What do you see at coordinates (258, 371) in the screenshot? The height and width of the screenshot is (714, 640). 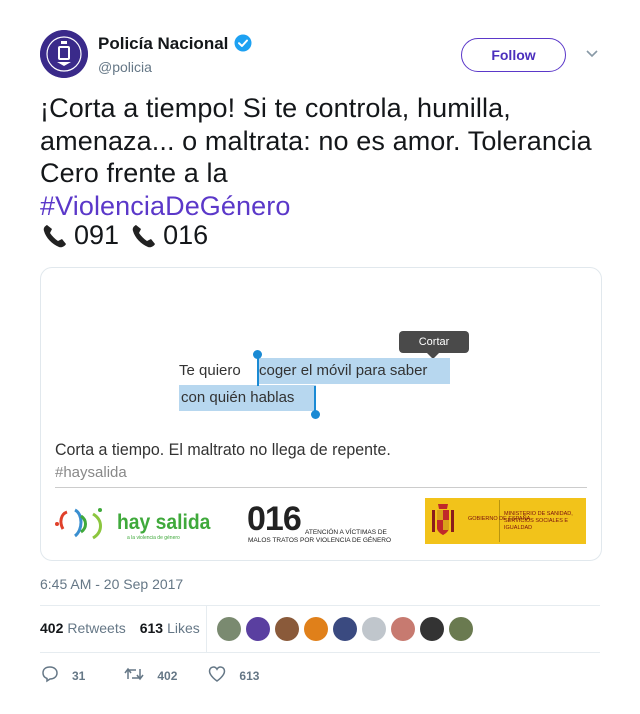 I see `selection-handle-start` at bounding box center [258, 371].